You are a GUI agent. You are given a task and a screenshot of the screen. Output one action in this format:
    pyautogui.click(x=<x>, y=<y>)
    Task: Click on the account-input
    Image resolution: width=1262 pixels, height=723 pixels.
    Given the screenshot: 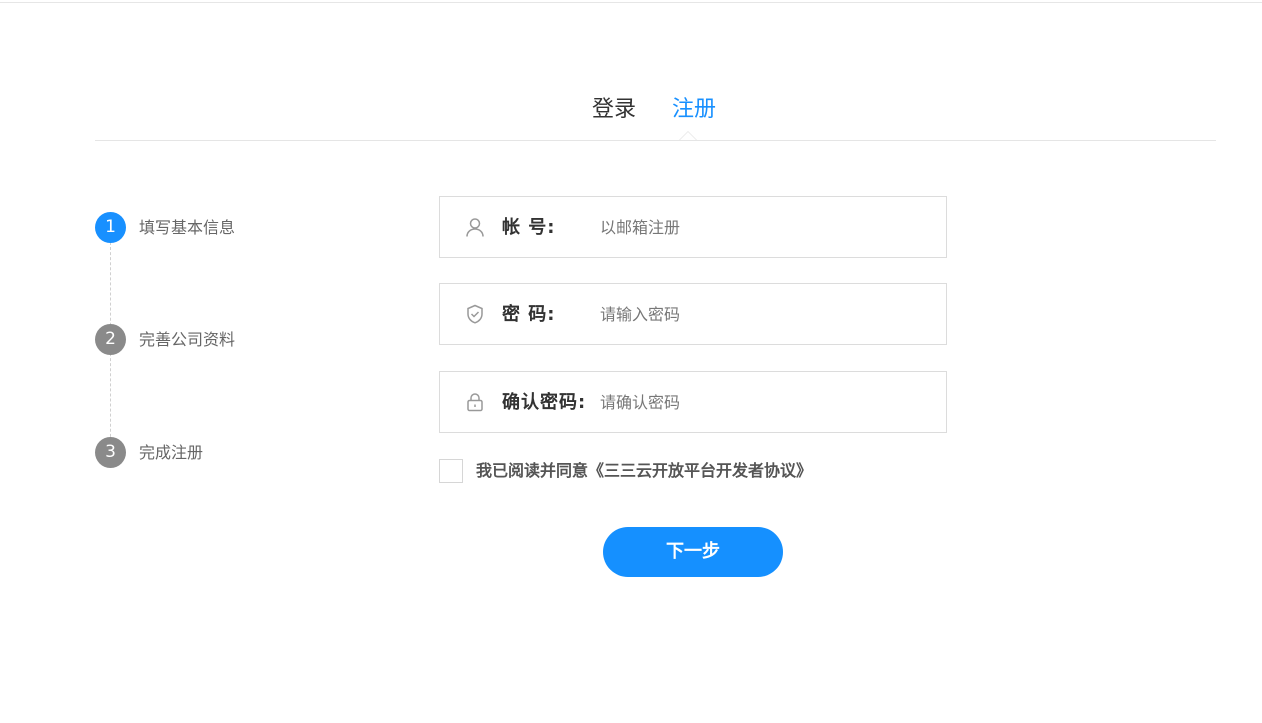 What is the action you would take?
    pyautogui.click(x=760, y=227)
    